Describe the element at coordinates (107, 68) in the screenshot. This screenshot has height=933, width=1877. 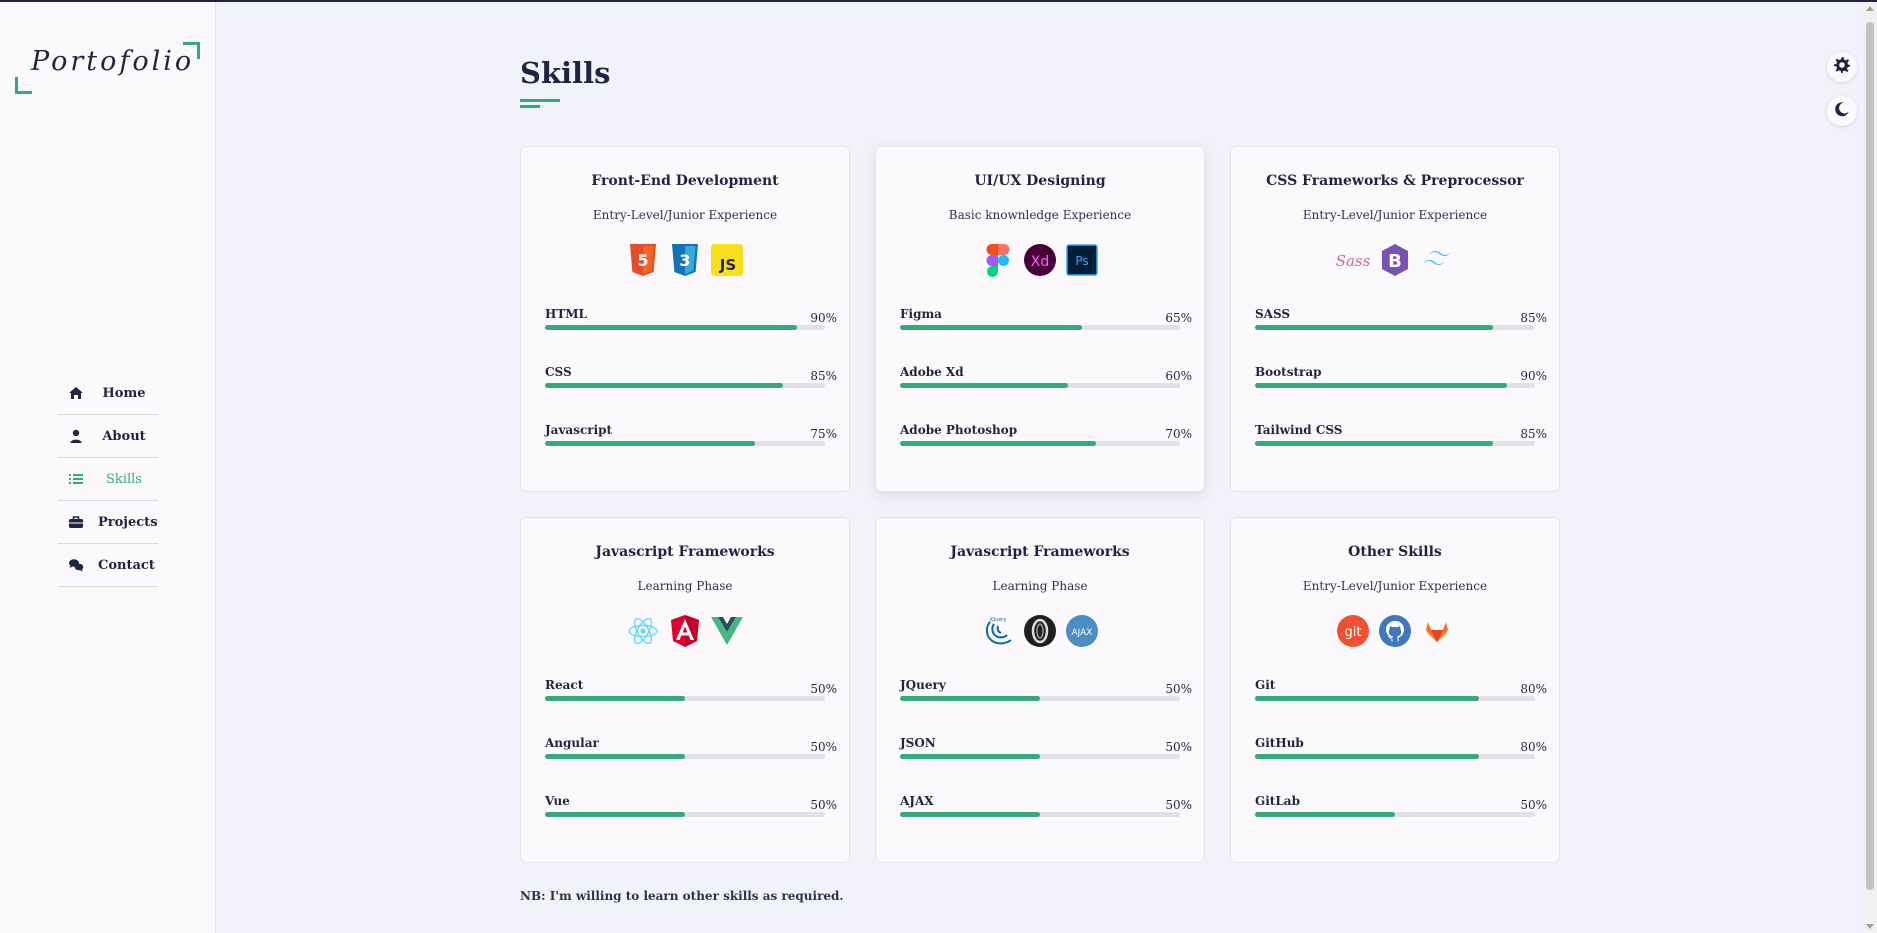
I see `logo: Portofolio` at that location.